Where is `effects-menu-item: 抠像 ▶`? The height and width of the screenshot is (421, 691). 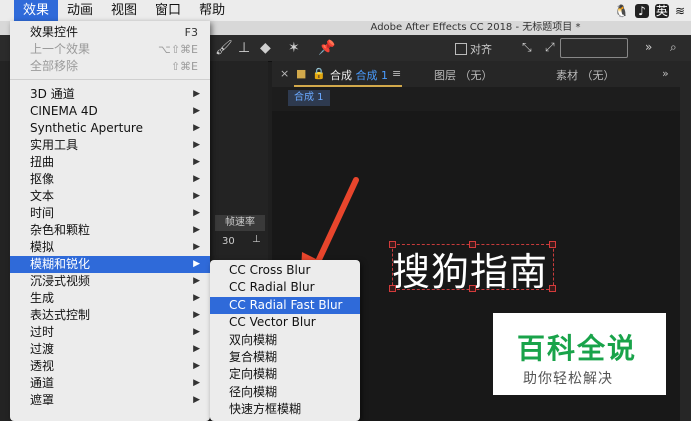 effects-menu-item: 抠像 ▶ is located at coordinates (110, 179).